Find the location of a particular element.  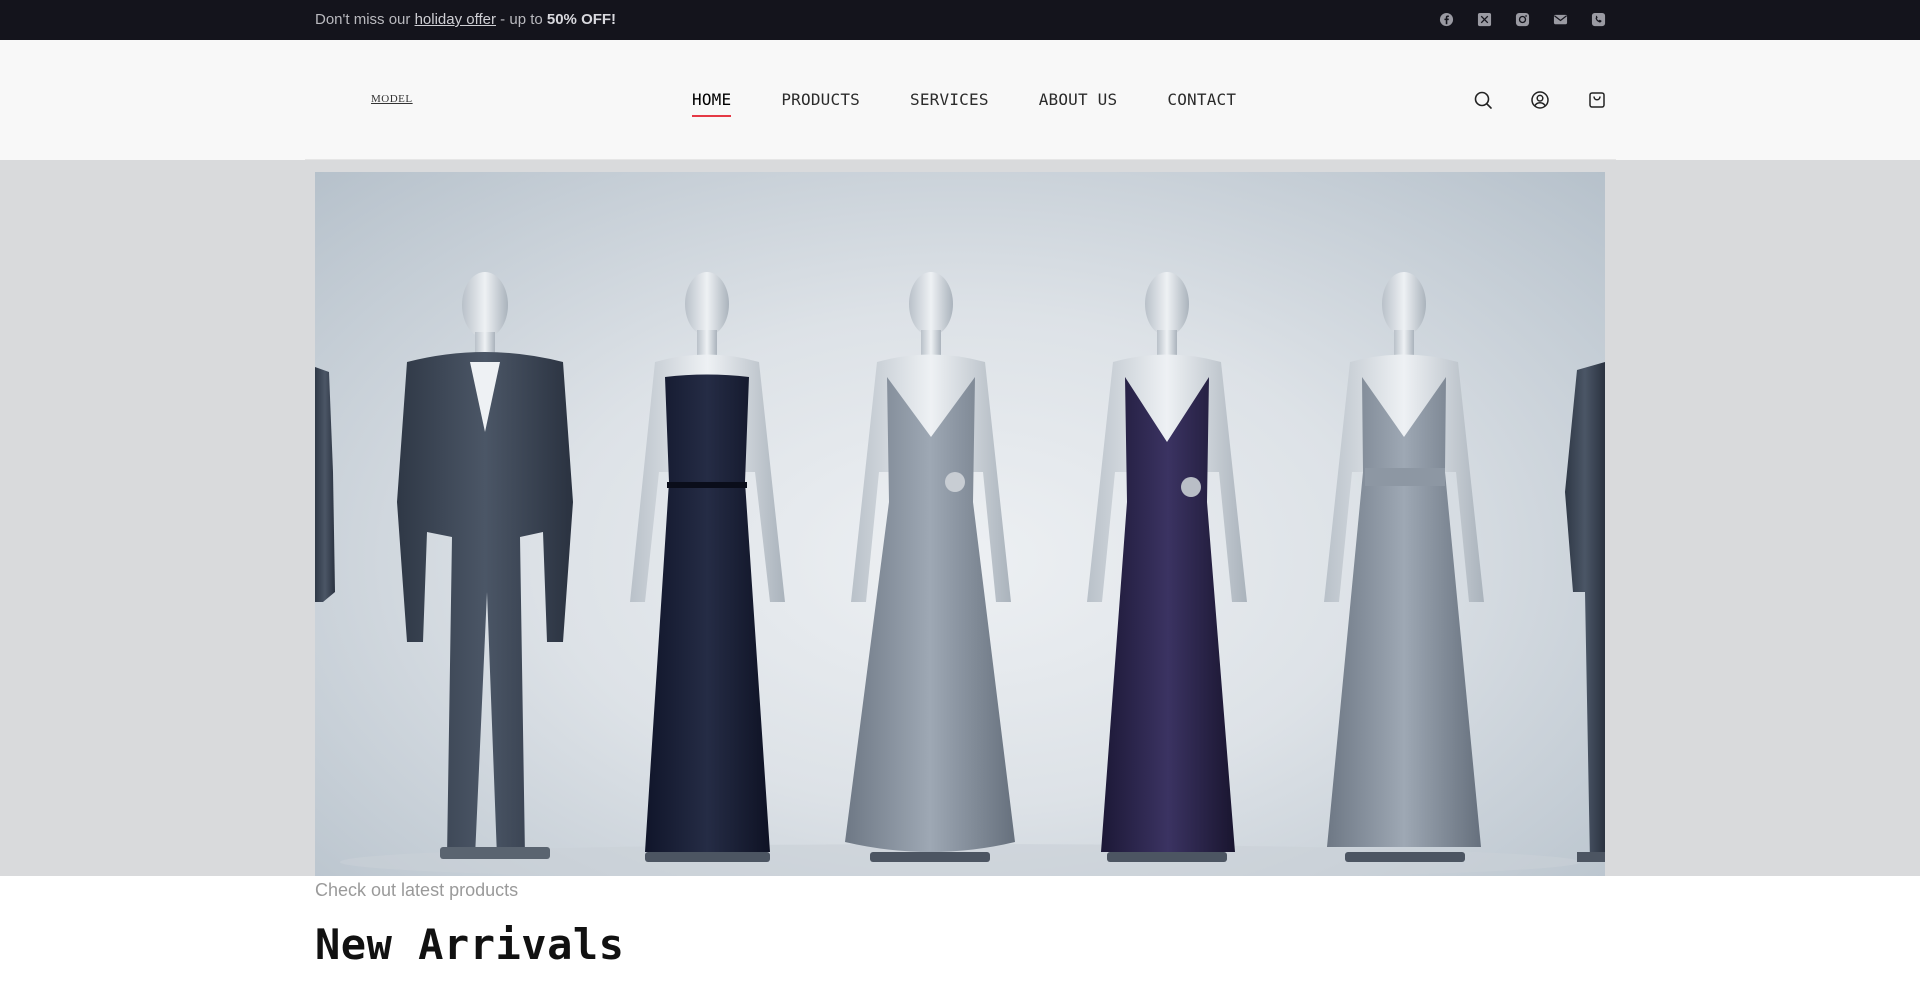

nav-services: SERVICES is located at coordinates (949, 99).